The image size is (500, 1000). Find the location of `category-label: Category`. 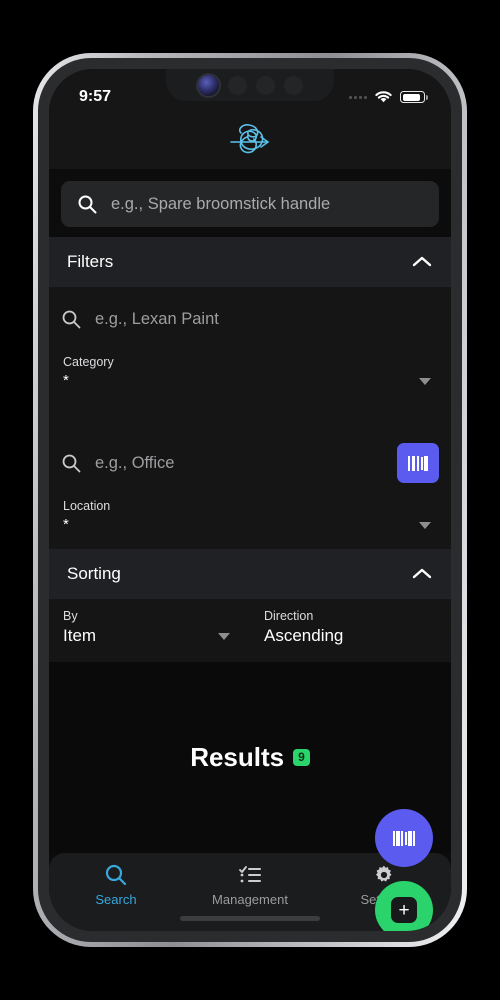

category-label: Category is located at coordinates (88, 362).